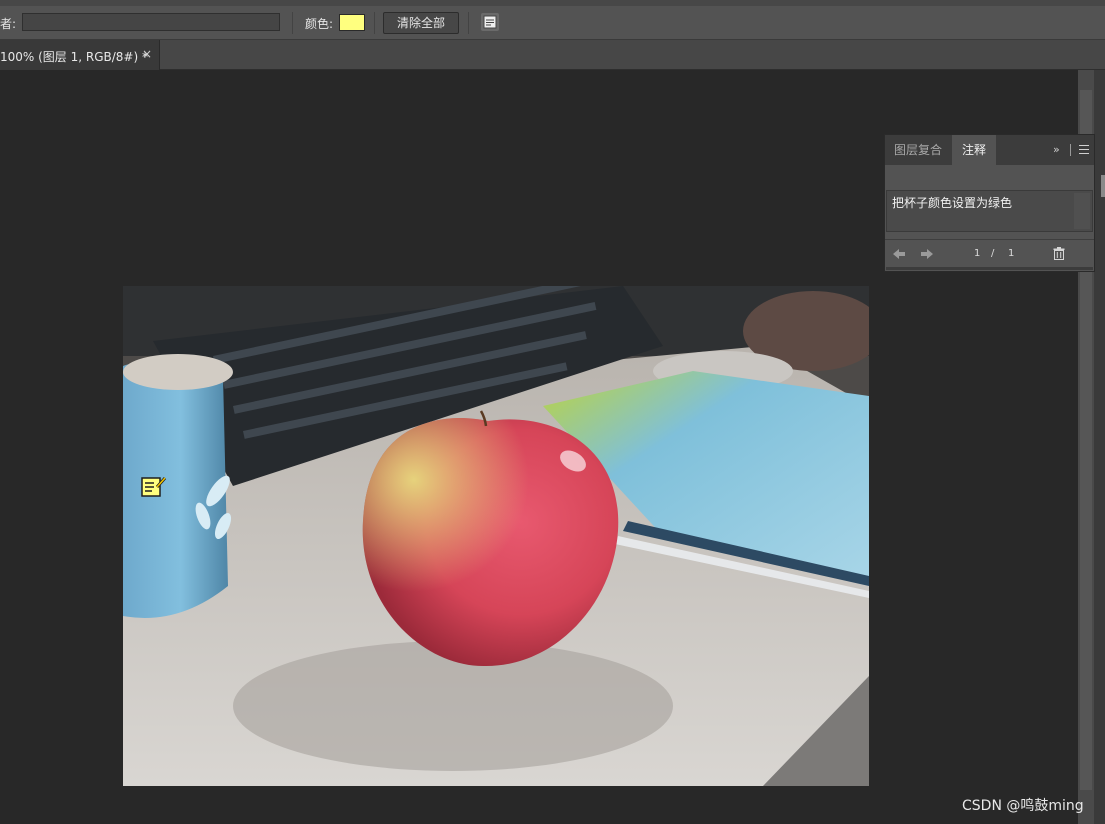 This screenshot has width=1105, height=824. I want to click on next-note-icon, so click(927, 254).